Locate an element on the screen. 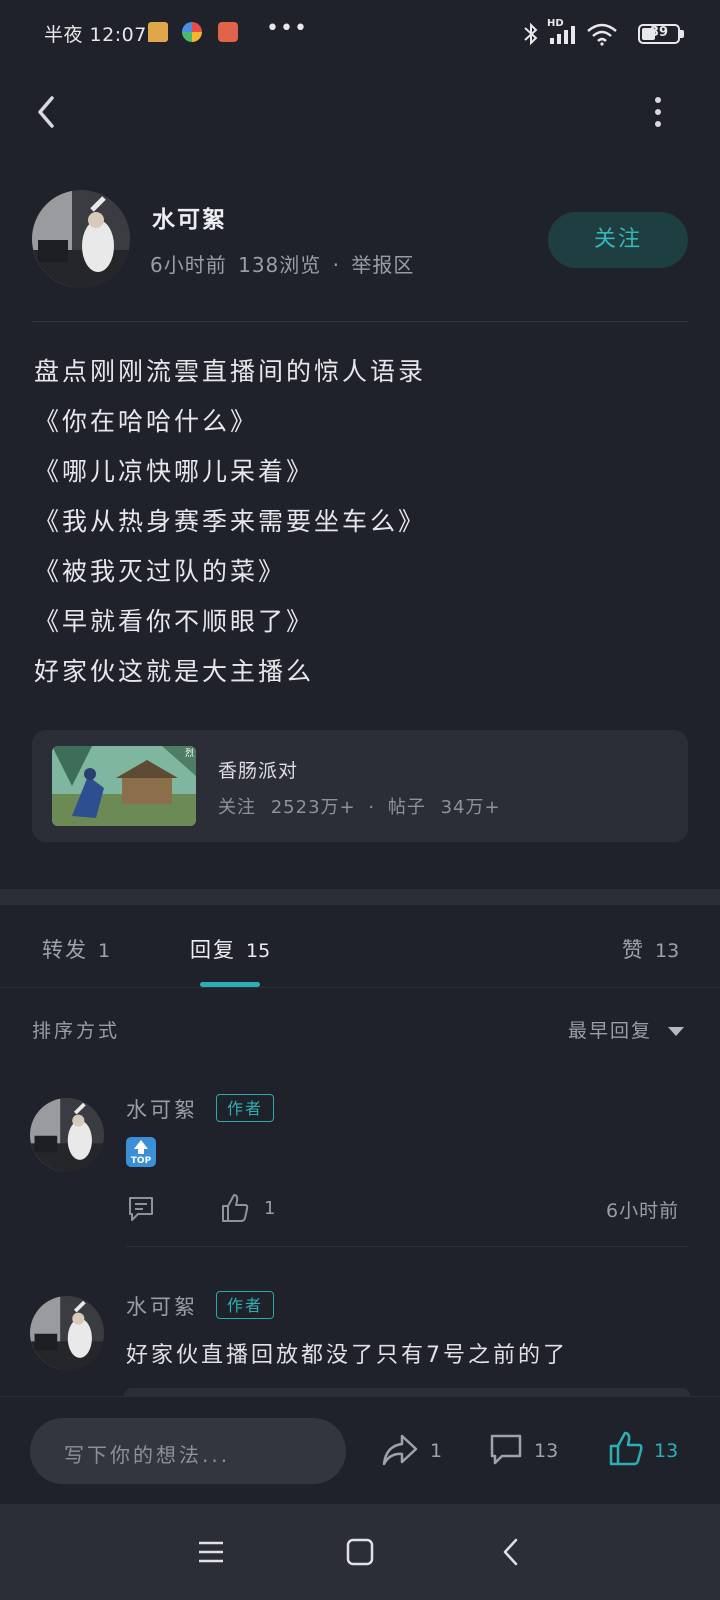 This screenshot has height=1600, width=720. post-zone: 举报区 is located at coordinates (382, 265).